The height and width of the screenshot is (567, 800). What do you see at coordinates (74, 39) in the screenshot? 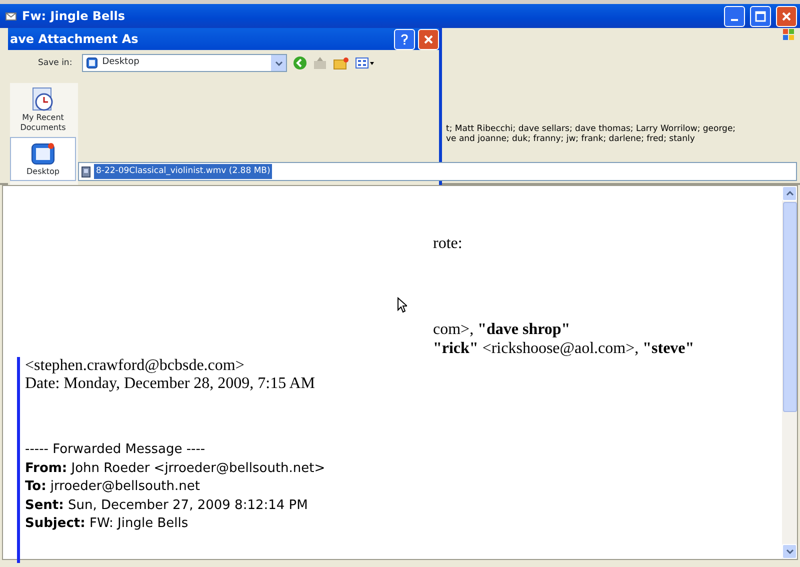
I see `dialog-title: ave Attachment As` at bounding box center [74, 39].